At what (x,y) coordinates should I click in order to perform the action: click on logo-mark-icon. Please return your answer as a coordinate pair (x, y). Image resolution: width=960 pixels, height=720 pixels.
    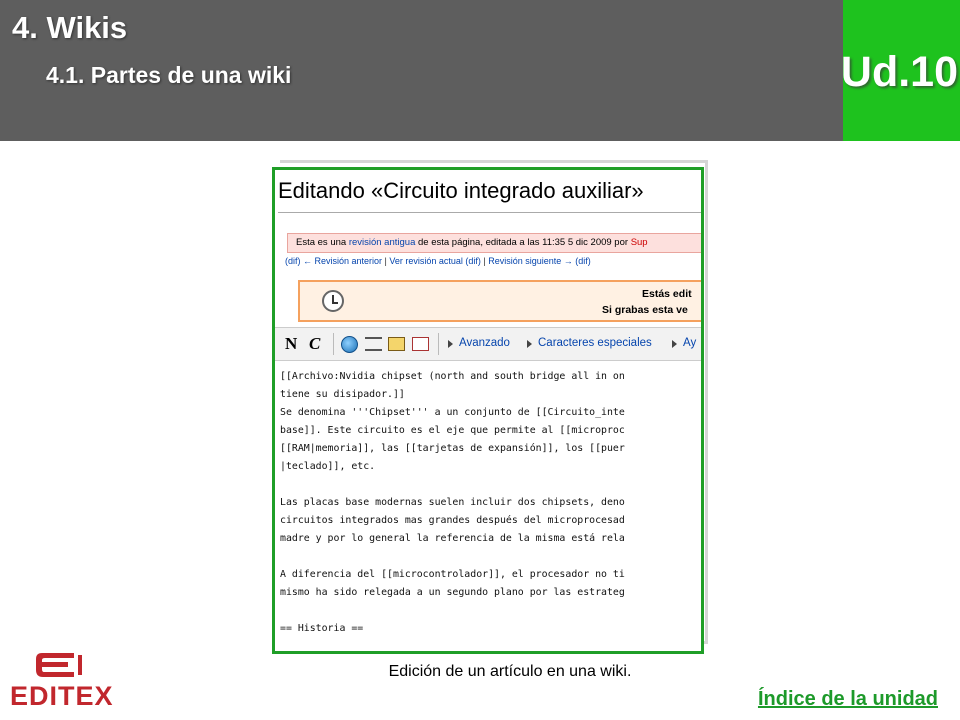
    Looking at the image, I should click on (59, 665).